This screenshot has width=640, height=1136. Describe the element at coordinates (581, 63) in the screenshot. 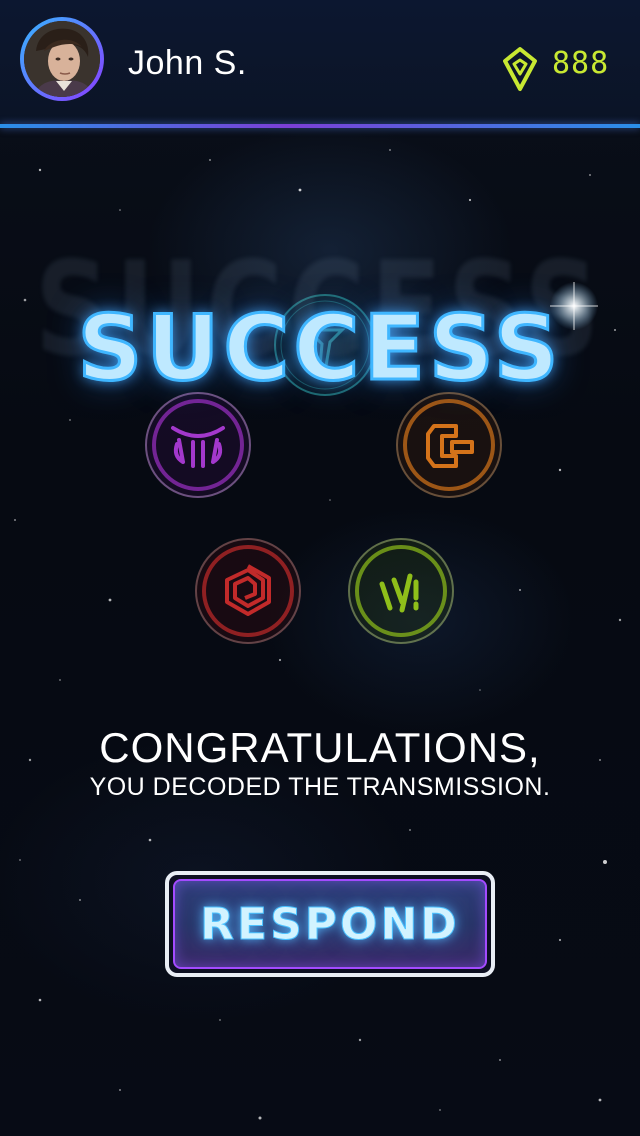

I see `gem-count: 888` at that location.